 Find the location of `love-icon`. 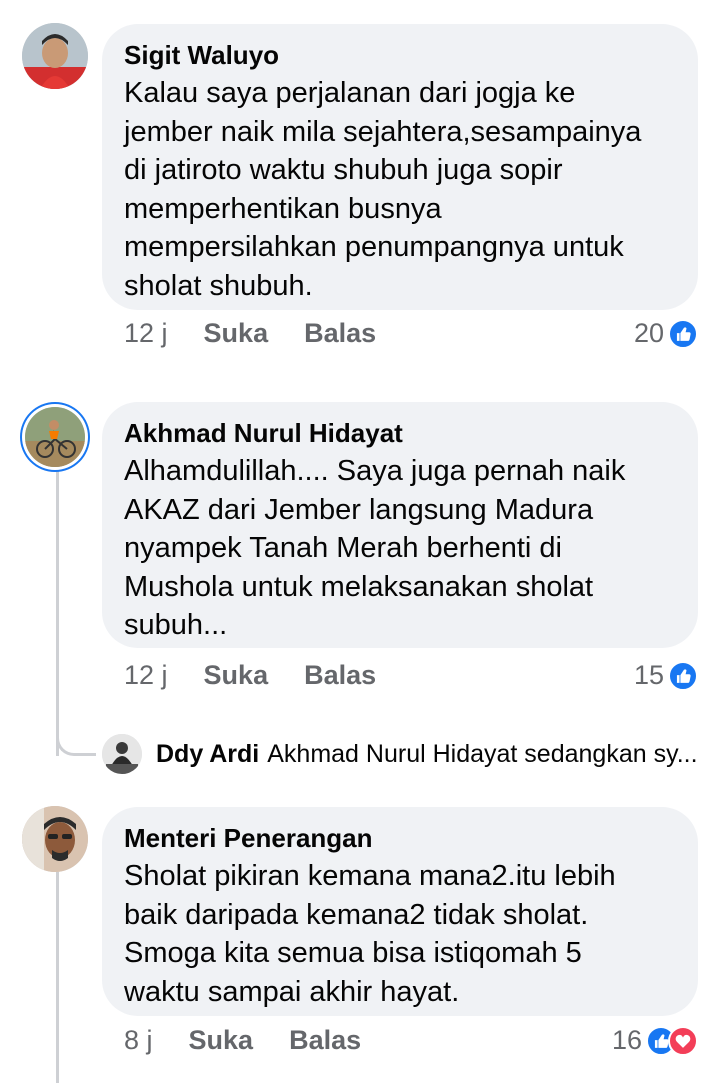

love-icon is located at coordinates (683, 1040).